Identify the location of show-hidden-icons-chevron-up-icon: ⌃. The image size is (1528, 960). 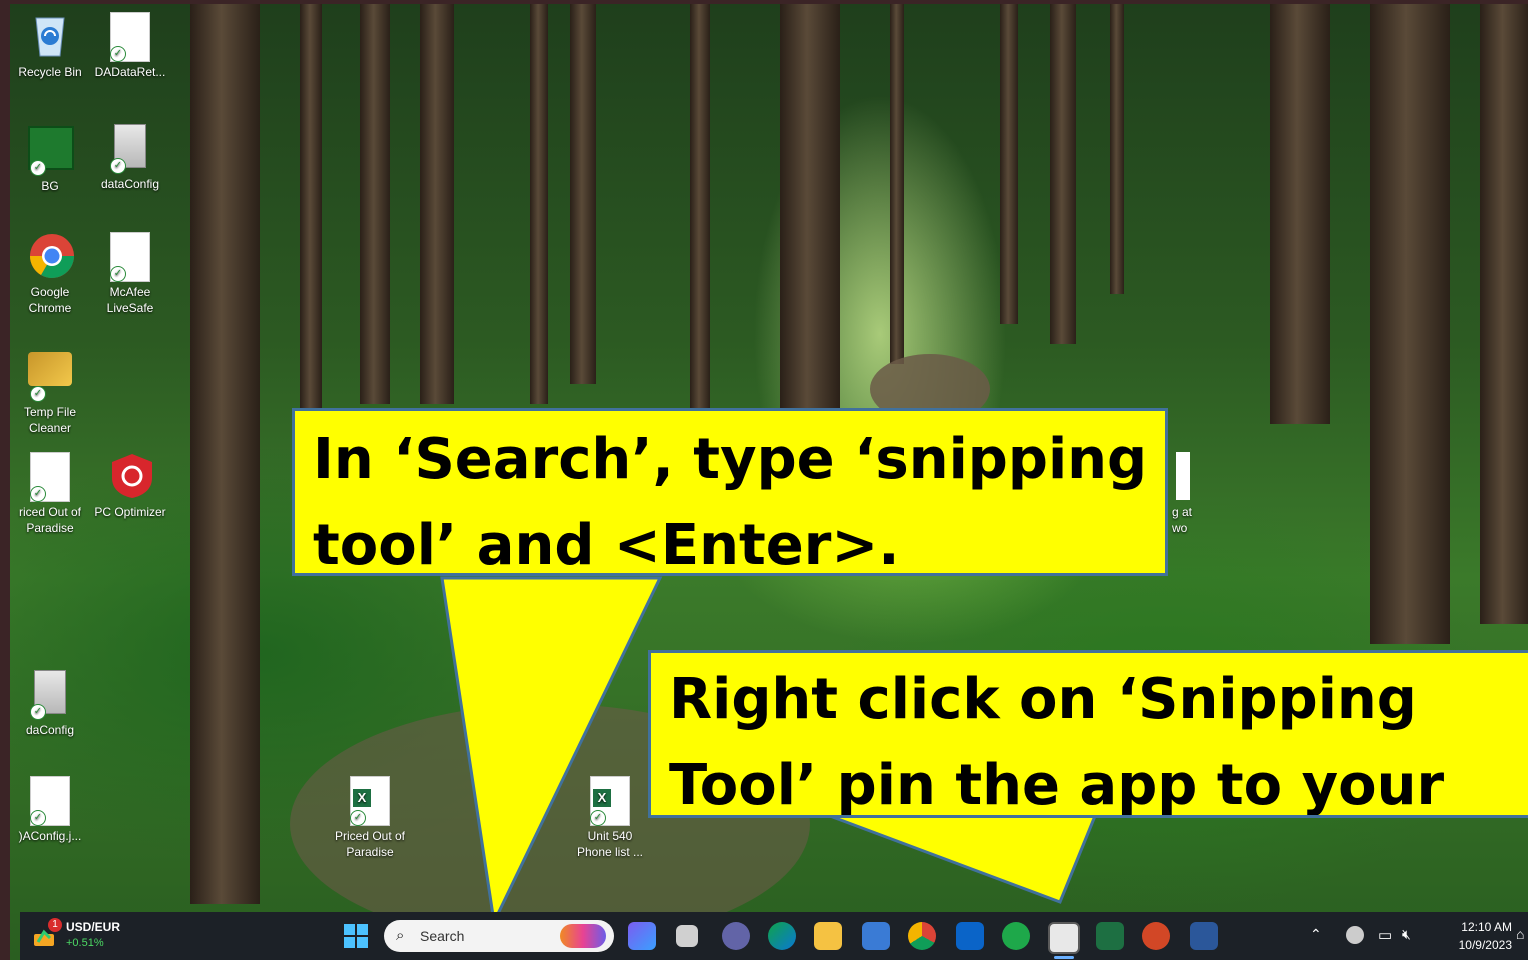
(1316, 934).